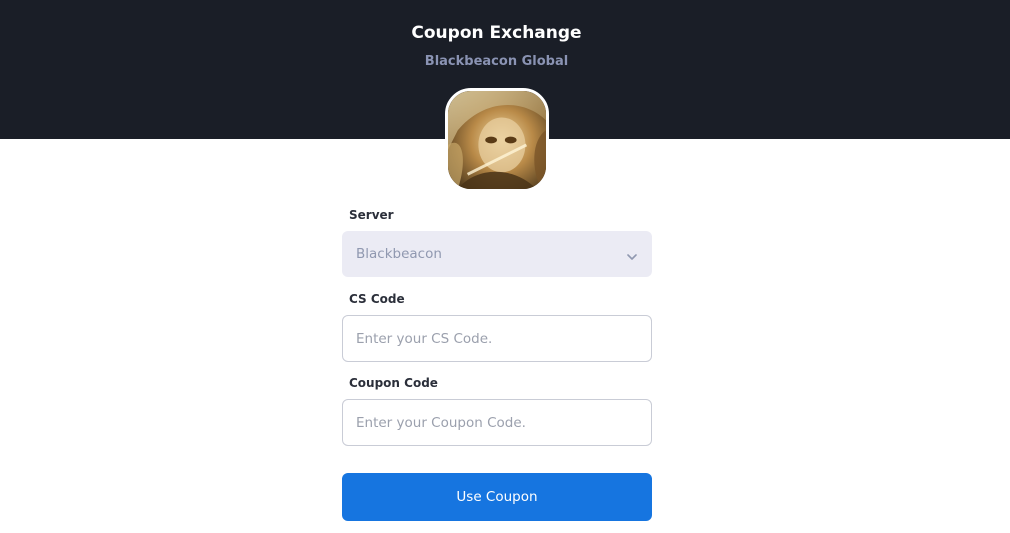  What do you see at coordinates (497, 422) in the screenshot?
I see `coupon-code-input` at bounding box center [497, 422].